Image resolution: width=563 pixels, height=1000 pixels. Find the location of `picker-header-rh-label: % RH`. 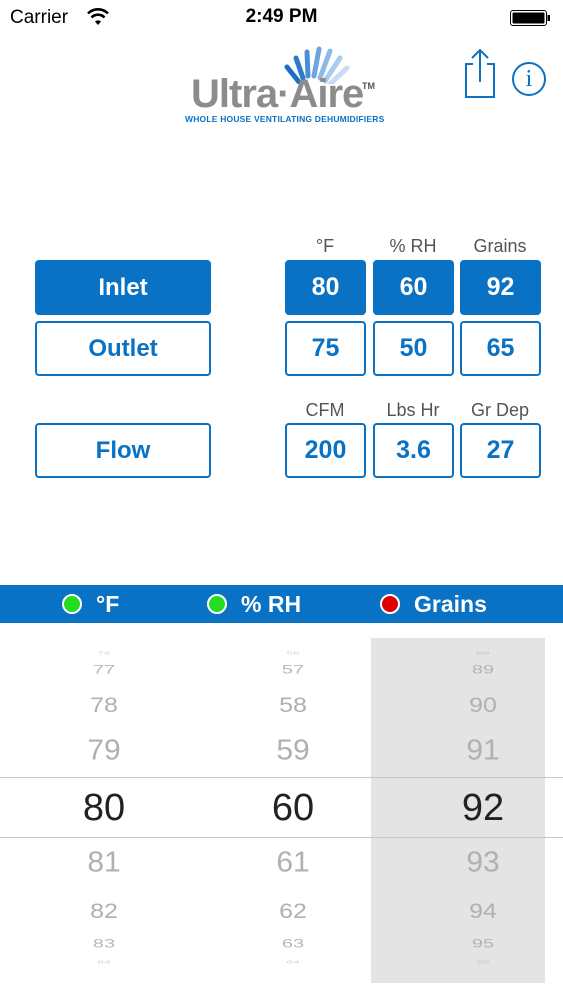

picker-header-rh-label: % RH is located at coordinates (271, 603).